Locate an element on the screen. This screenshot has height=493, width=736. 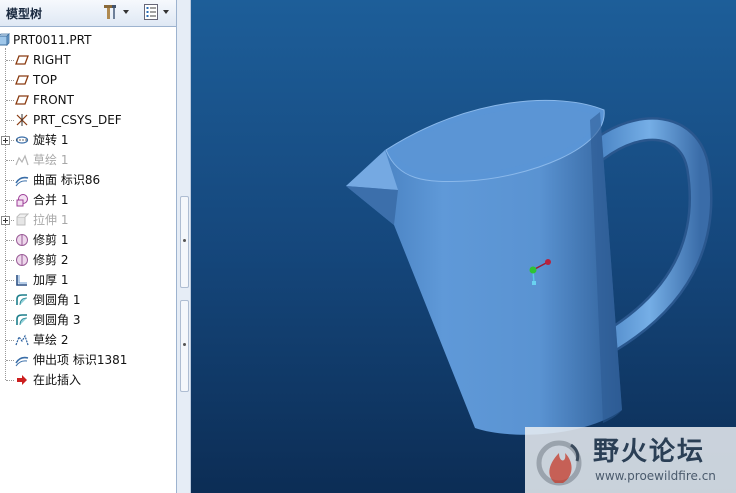
tools-icon is located at coordinates (110, 12).